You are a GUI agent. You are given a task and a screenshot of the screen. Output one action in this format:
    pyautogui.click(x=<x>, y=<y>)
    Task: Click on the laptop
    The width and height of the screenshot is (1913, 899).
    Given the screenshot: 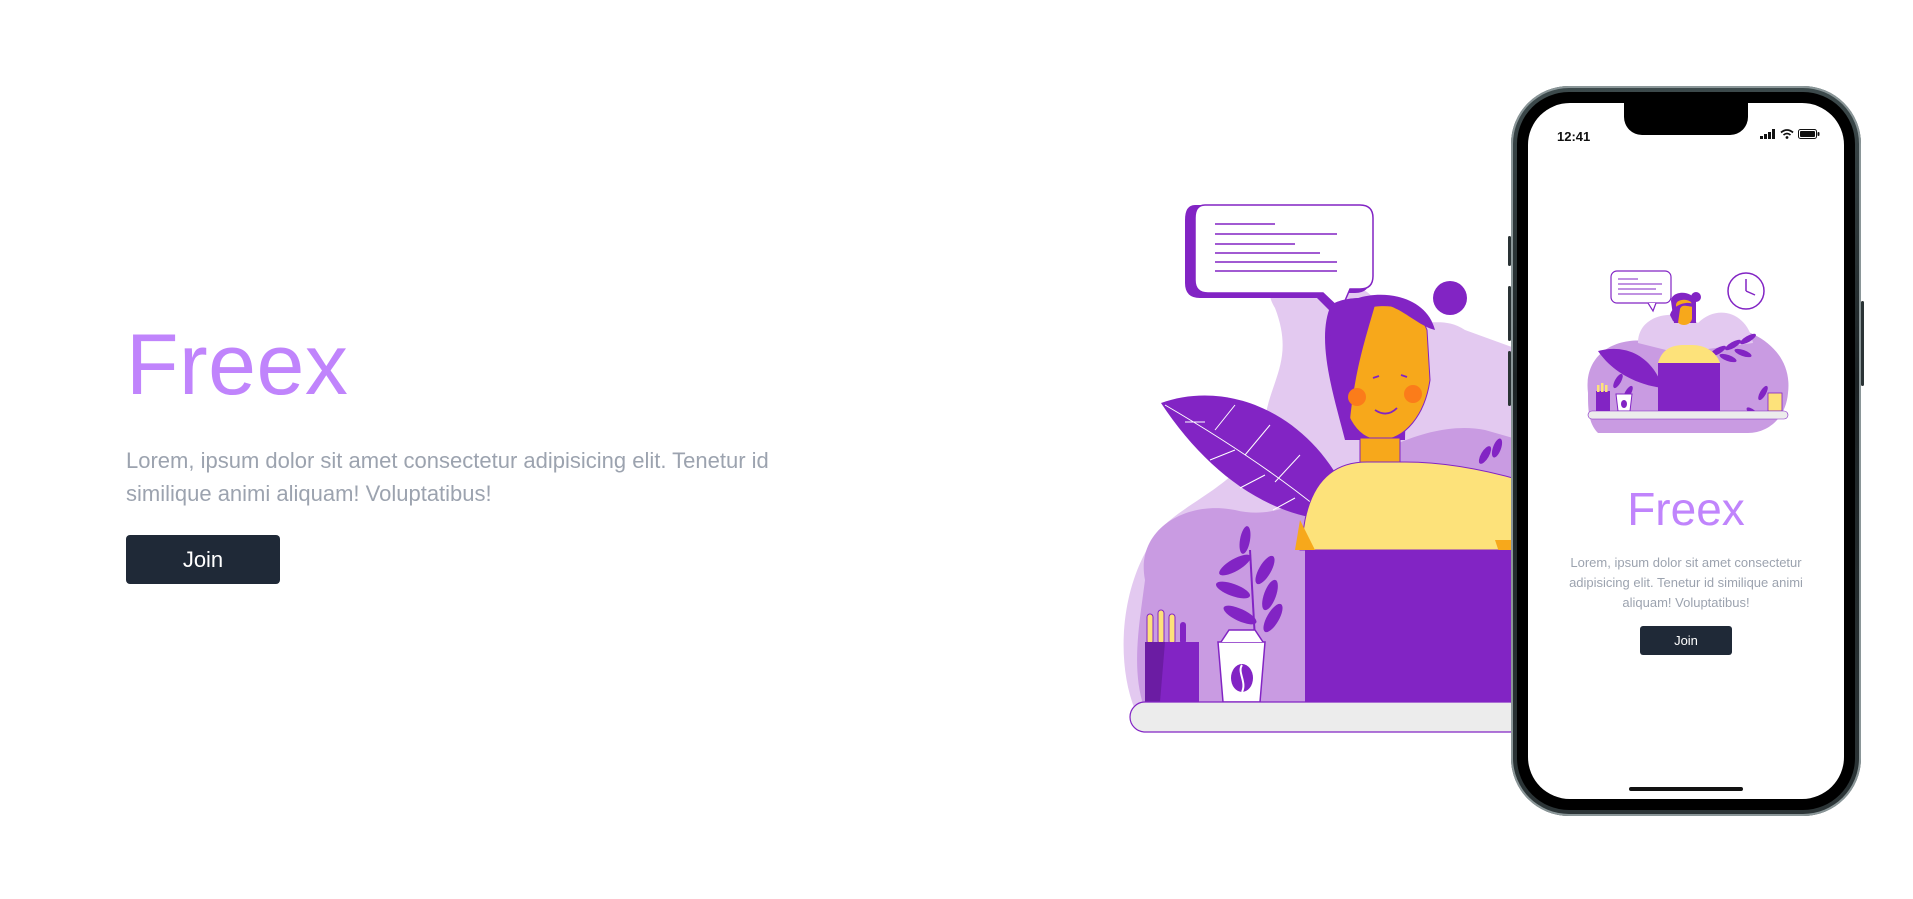 What is the action you would take?
    pyautogui.click(x=1412, y=627)
    